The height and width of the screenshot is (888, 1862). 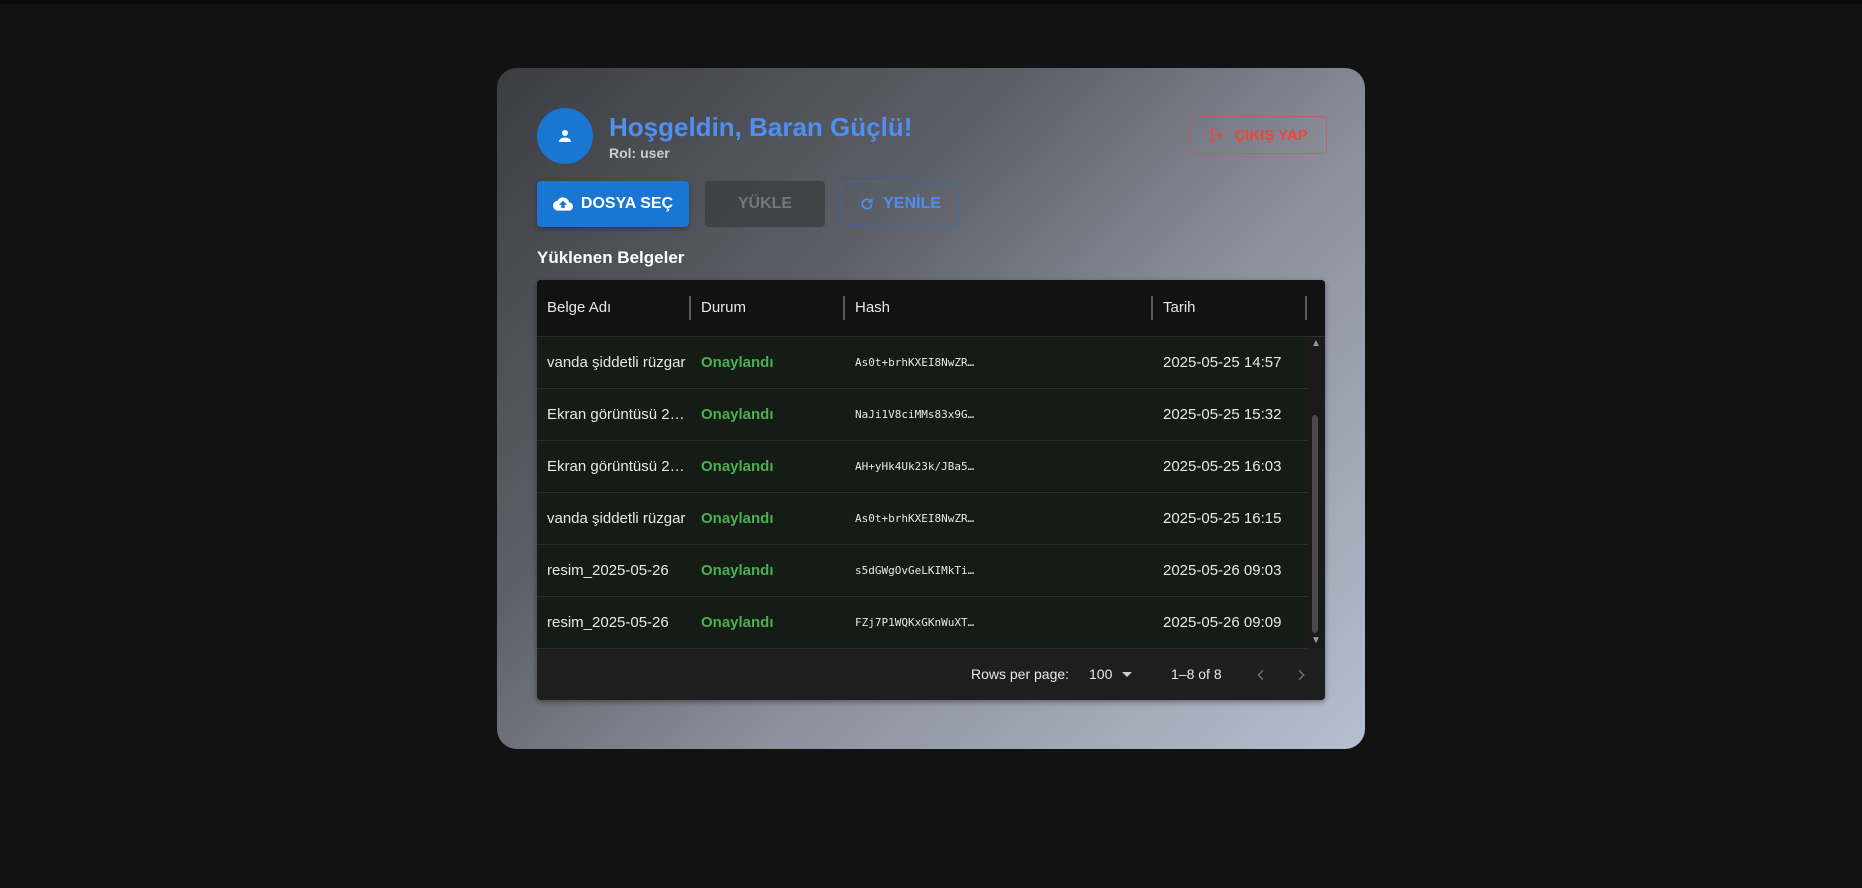 I want to click on section-title: Yüklenen Belgeler, so click(x=611, y=257).